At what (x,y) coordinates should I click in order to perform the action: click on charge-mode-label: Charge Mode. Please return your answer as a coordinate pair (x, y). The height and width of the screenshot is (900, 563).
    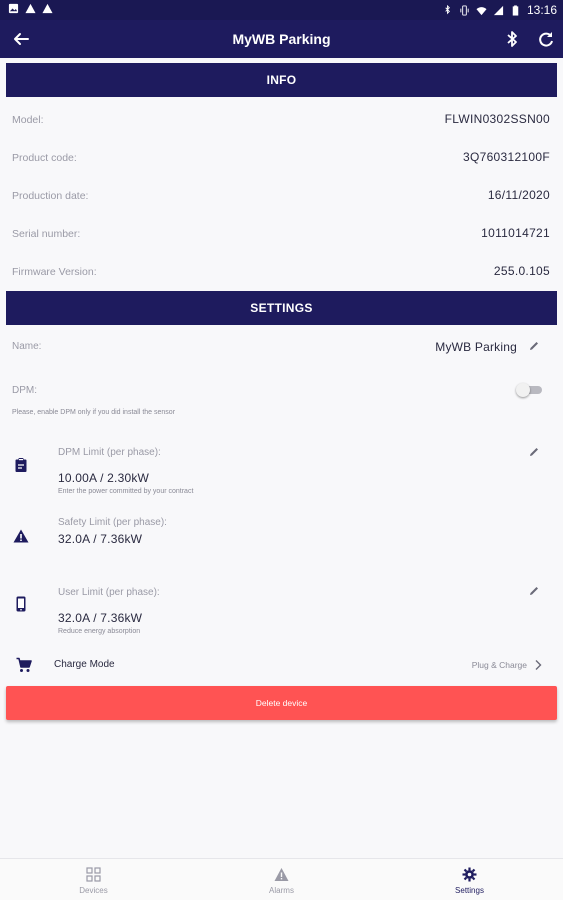
    Looking at the image, I should click on (84, 664).